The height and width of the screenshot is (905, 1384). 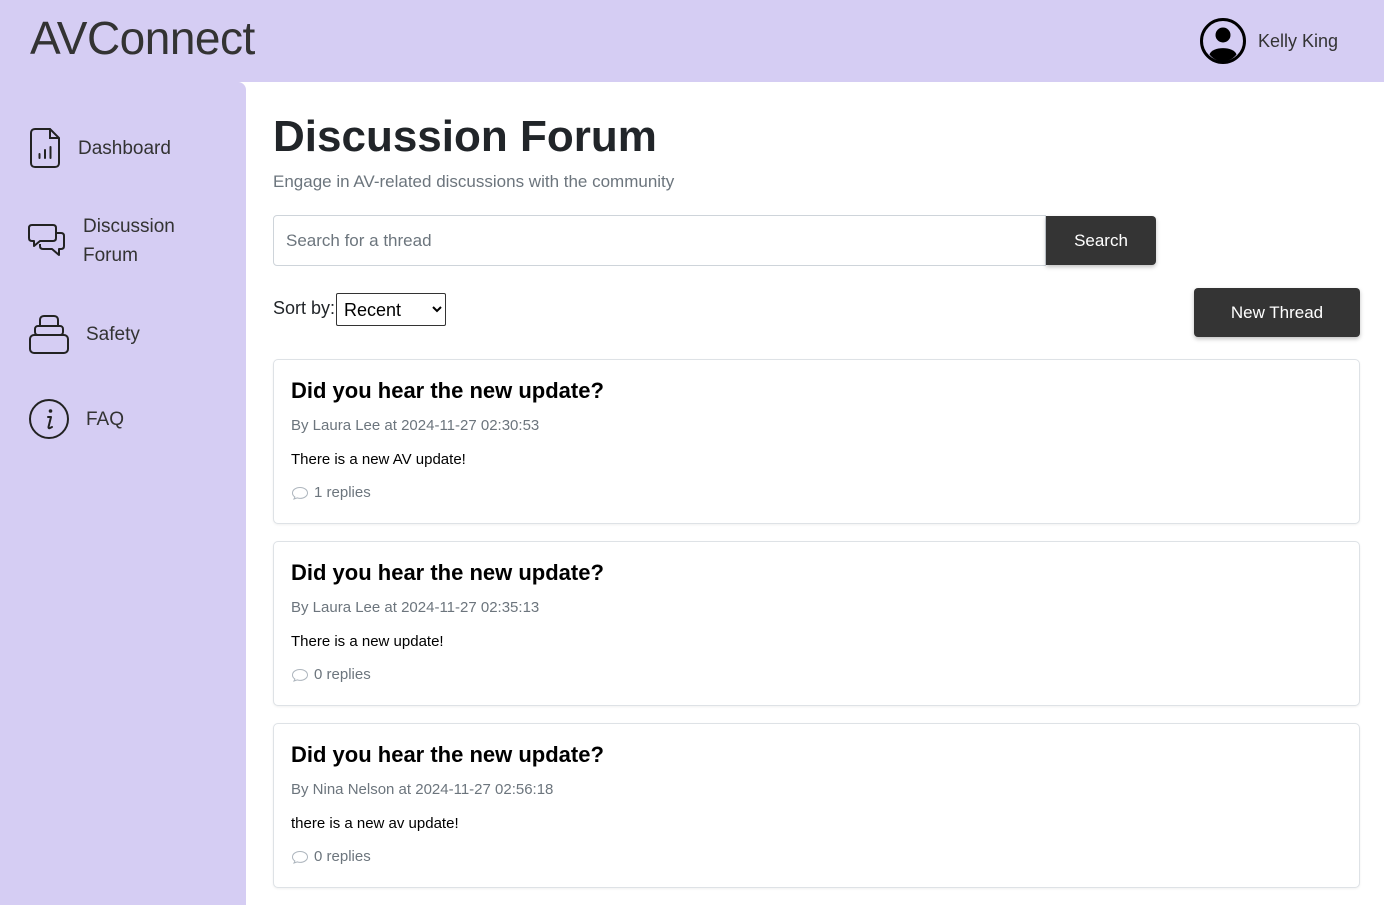 What do you see at coordinates (415, 607) in the screenshot?
I see `thread-meta: By Laura Lee at 2024-11-27 02:35:13` at bounding box center [415, 607].